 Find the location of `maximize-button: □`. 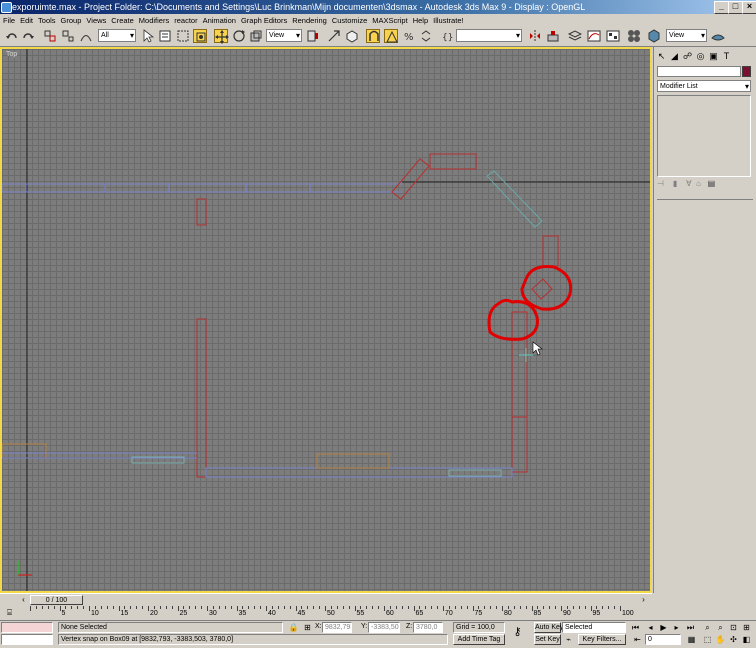

maximize-button: □ is located at coordinates (735, 7).